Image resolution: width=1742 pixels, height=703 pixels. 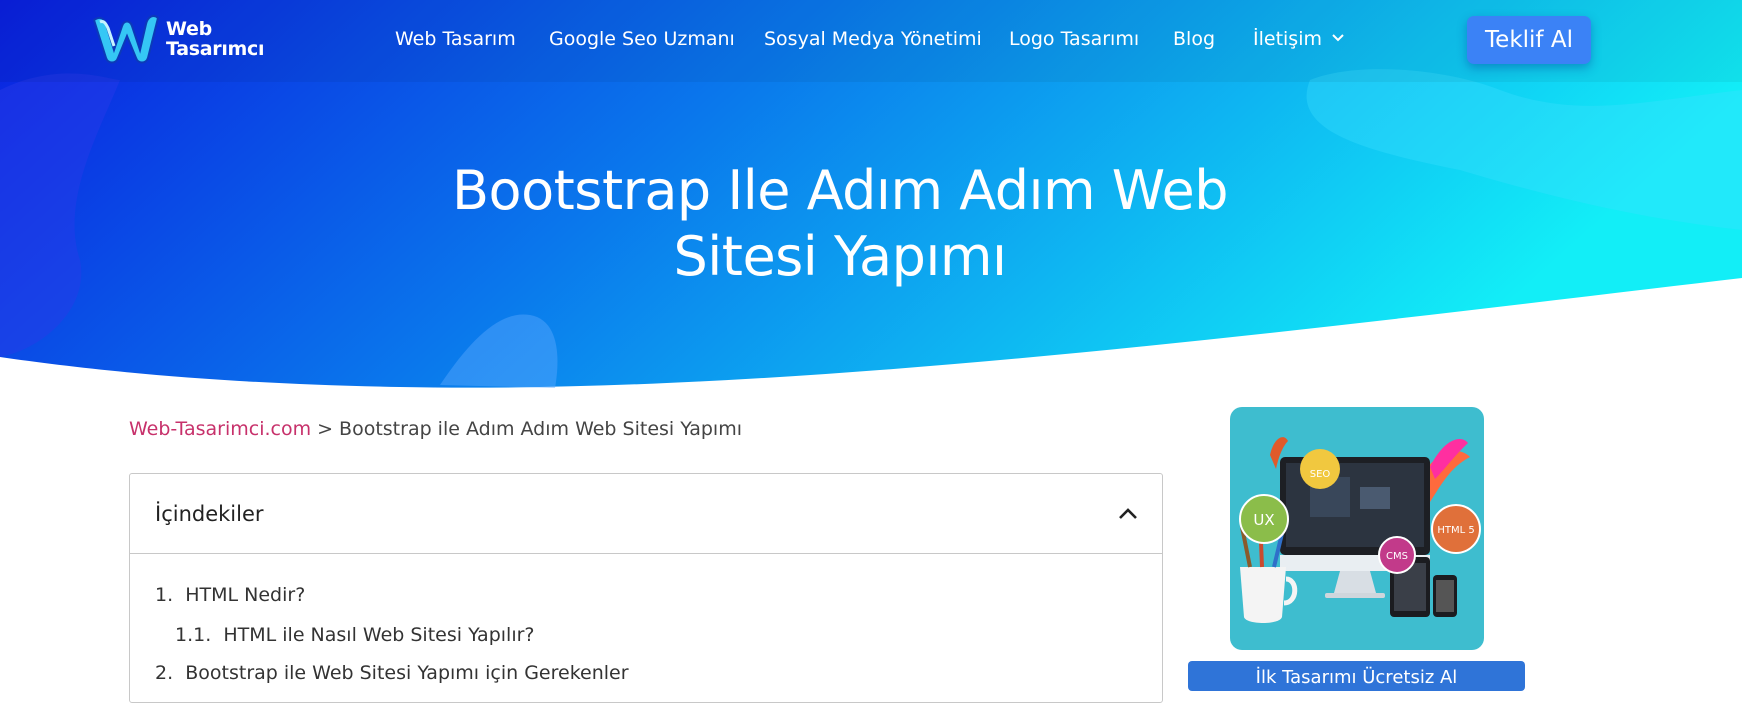 I want to click on site-logo: Web Tasarımcı, so click(x=177, y=39).